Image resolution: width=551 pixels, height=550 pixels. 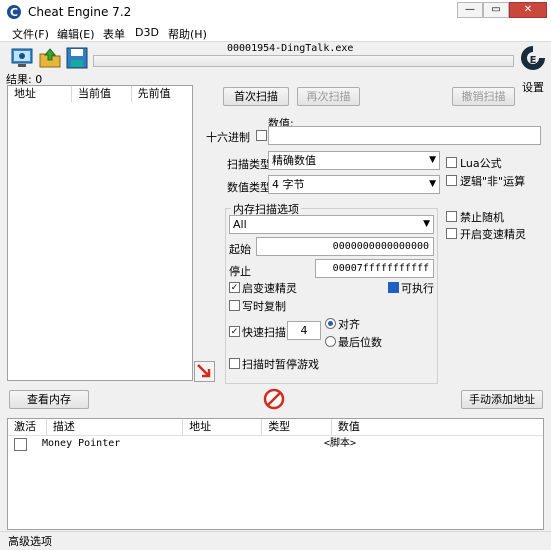 What do you see at coordinates (77, 58) in the screenshot?
I see `save-icon` at bounding box center [77, 58].